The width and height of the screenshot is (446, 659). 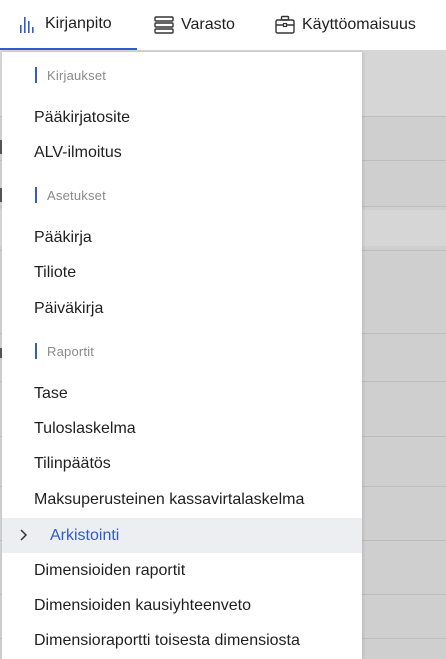 What do you see at coordinates (110, 570) in the screenshot?
I see `menu-item-label: Dimensioiden raportit` at bounding box center [110, 570].